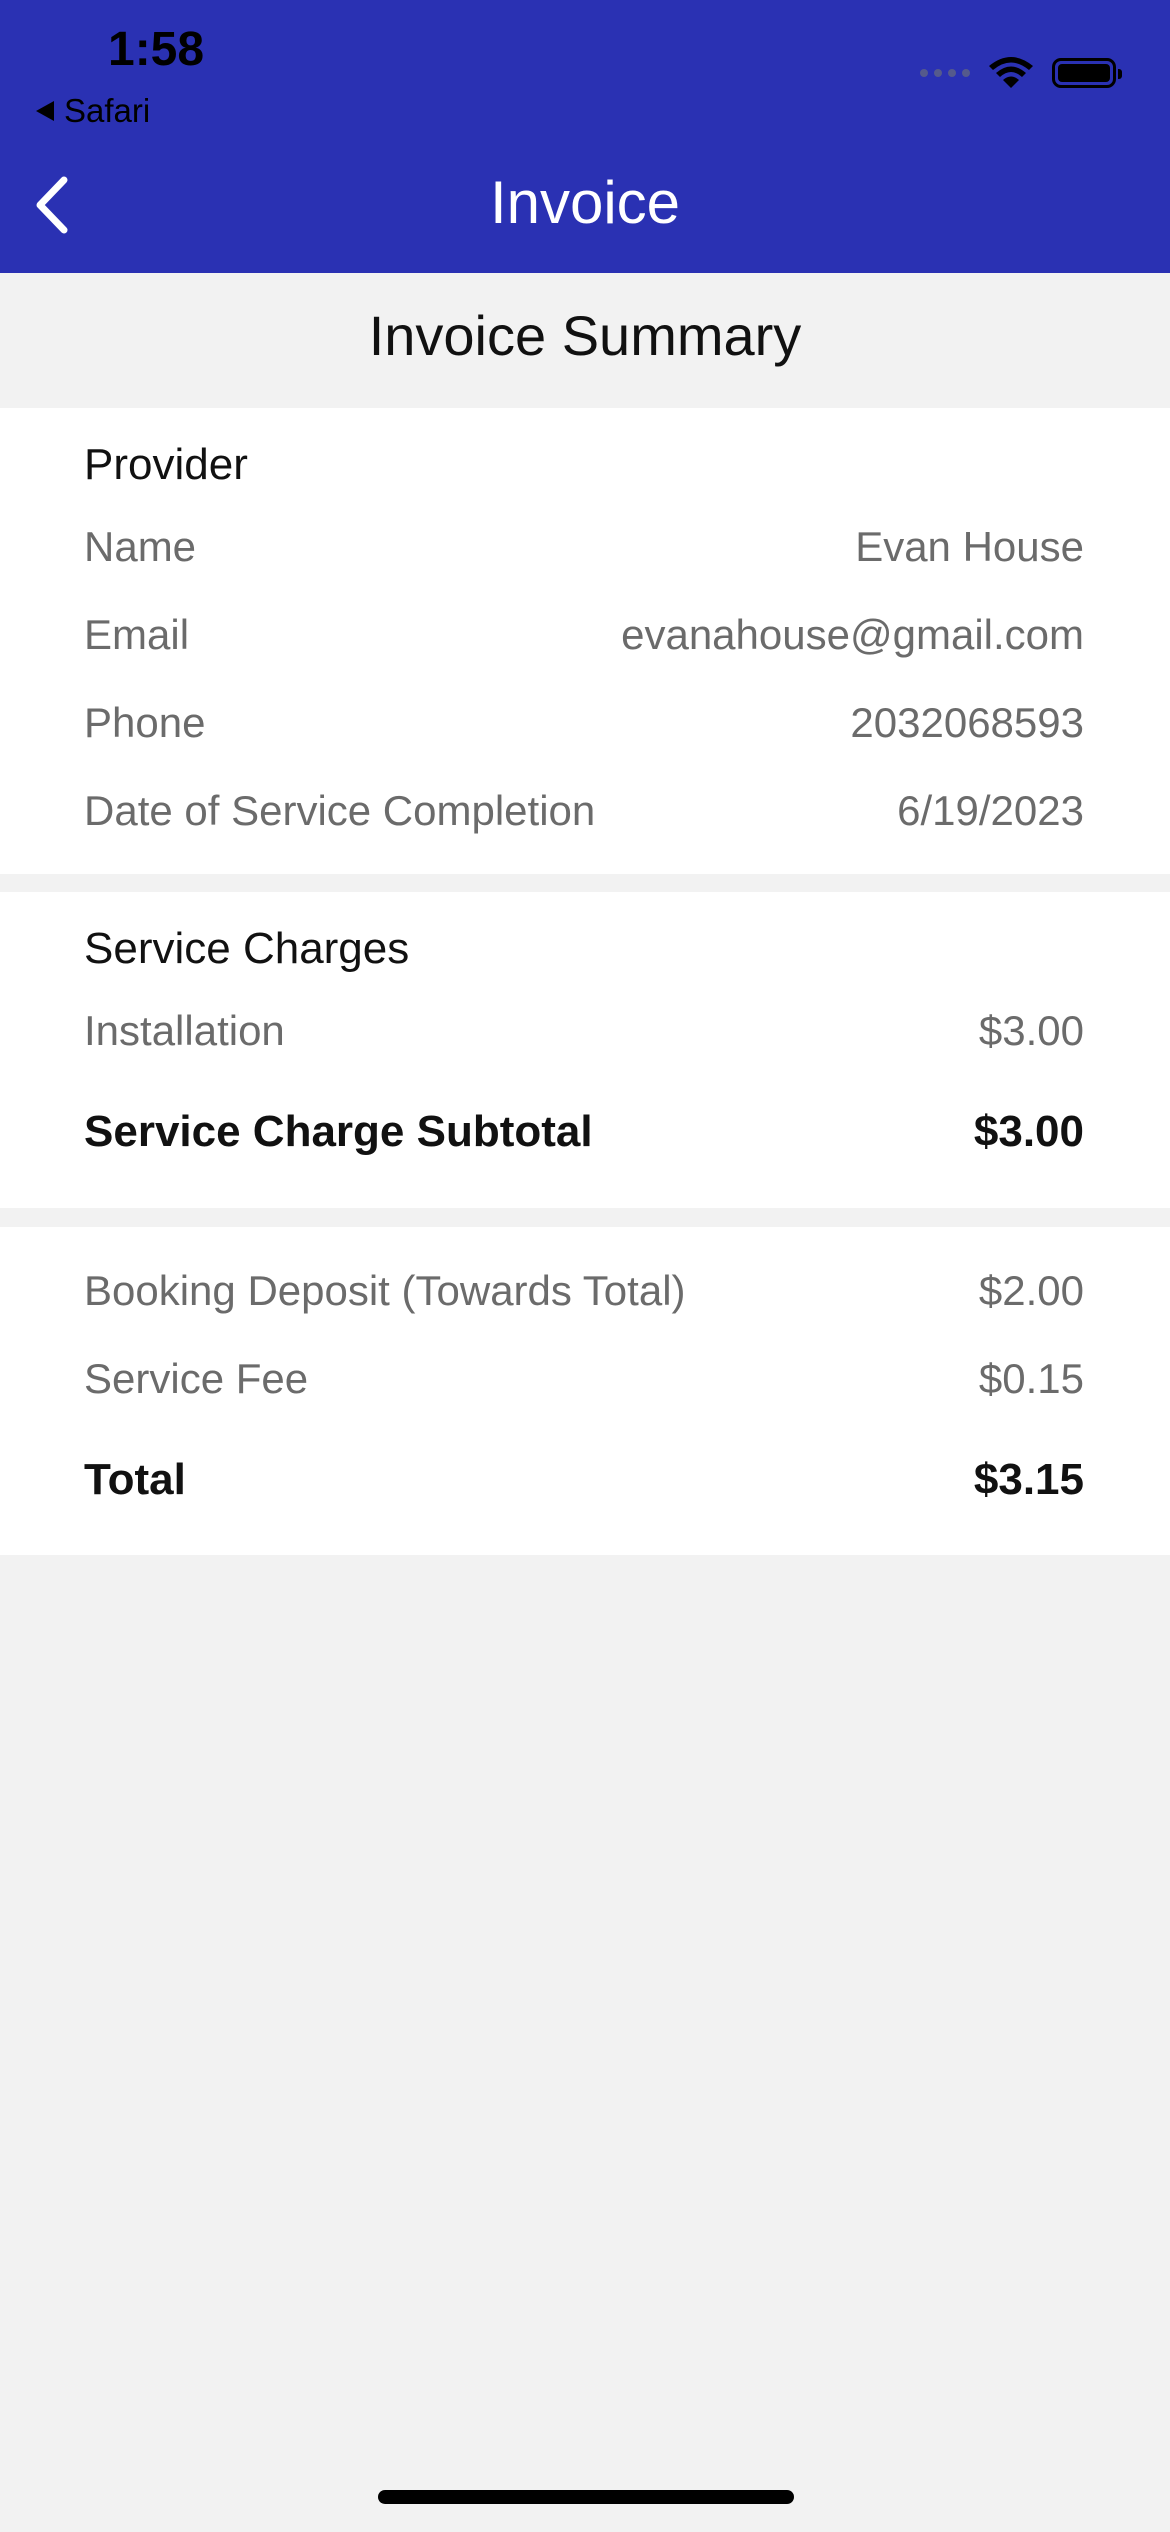 This screenshot has height=2532, width=1170. What do you see at coordinates (584, 1031) in the screenshot?
I see `charge-item-row: Installation $3.00` at bounding box center [584, 1031].